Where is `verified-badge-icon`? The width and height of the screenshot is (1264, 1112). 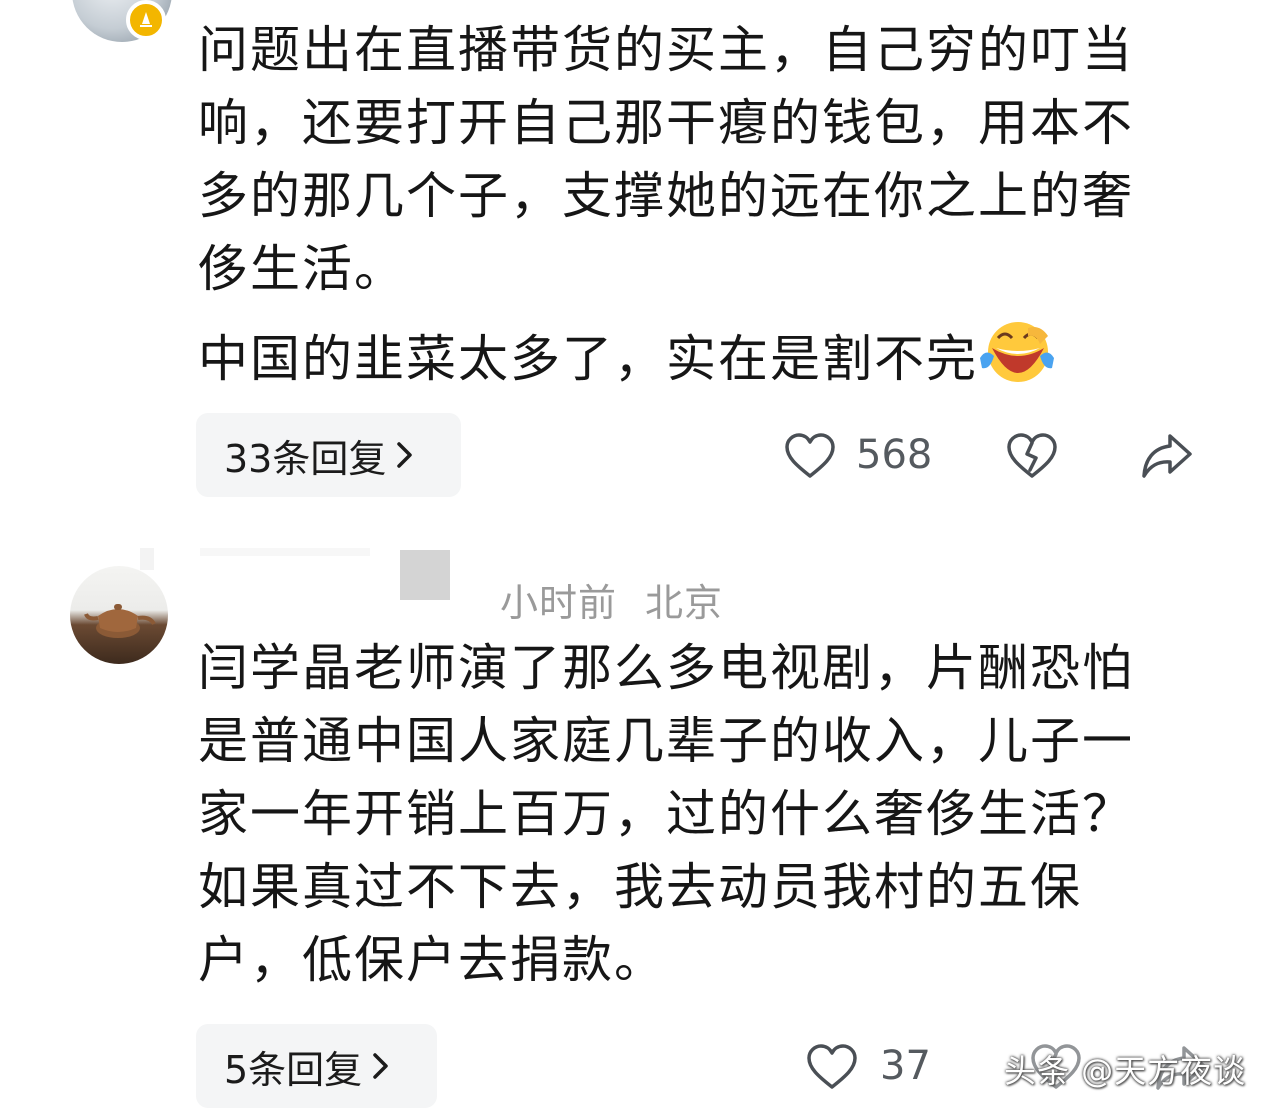
verified-badge-icon is located at coordinates (146, 20).